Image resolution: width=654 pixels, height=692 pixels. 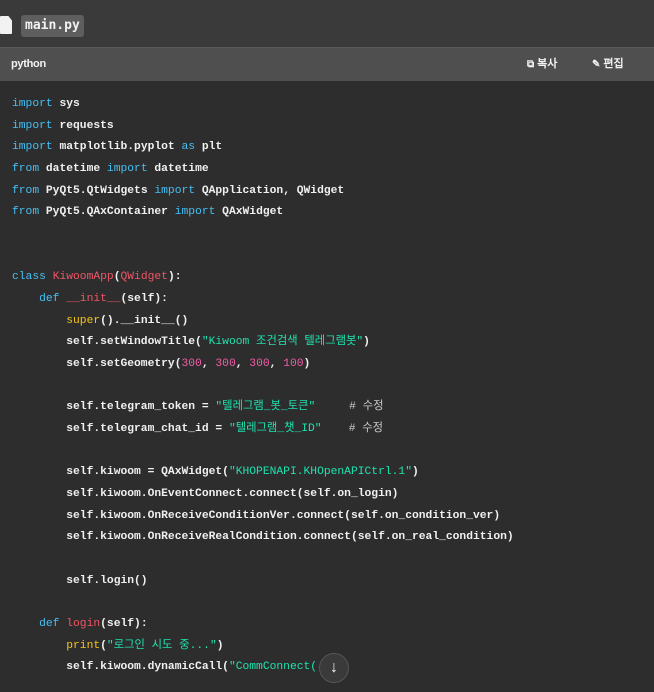 What do you see at coordinates (188, 147) in the screenshot?
I see `code-token: as` at bounding box center [188, 147].